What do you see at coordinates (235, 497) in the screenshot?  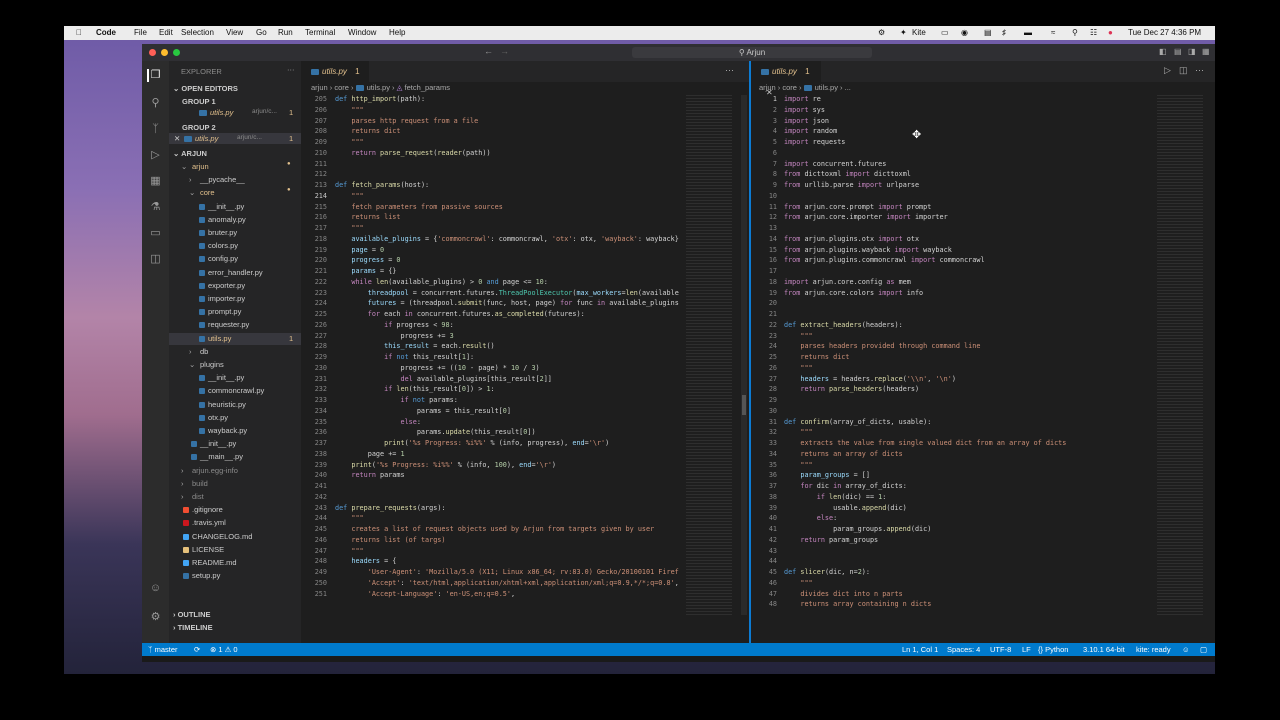 I see `tree-folder: › dist` at bounding box center [235, 497].